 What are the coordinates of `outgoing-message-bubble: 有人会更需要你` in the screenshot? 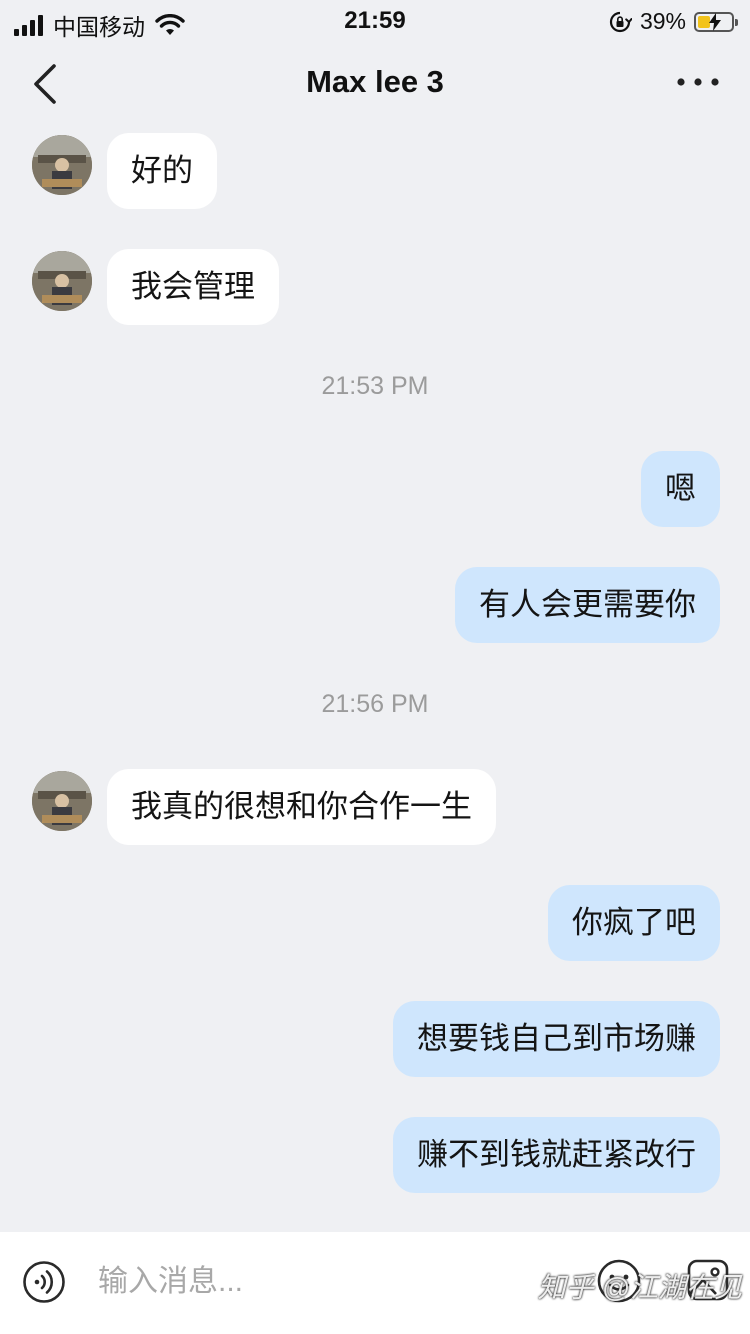 It's located at (587, 605).